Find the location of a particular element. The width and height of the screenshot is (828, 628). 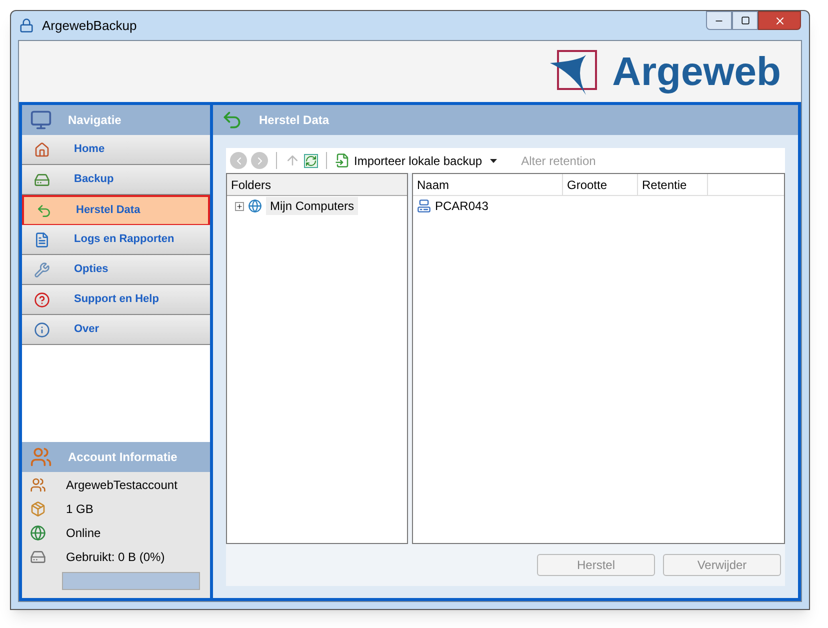

expand-toggle is located at coordinates (239, 206).